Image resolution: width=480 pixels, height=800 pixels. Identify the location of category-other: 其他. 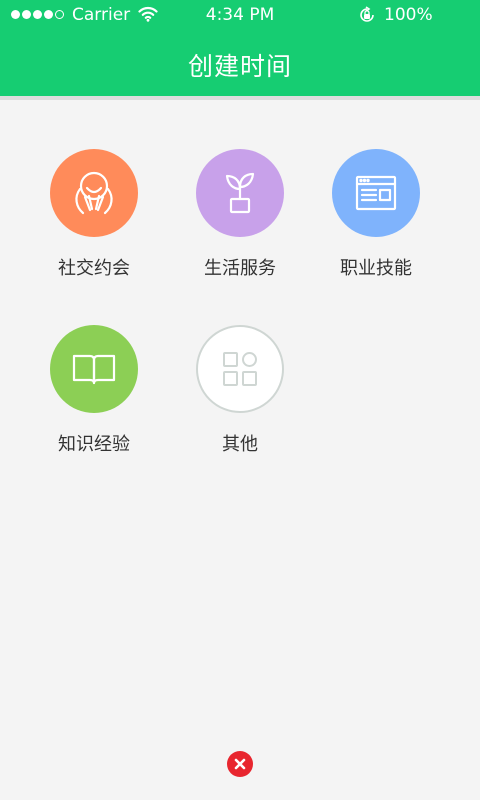
(240, 390).